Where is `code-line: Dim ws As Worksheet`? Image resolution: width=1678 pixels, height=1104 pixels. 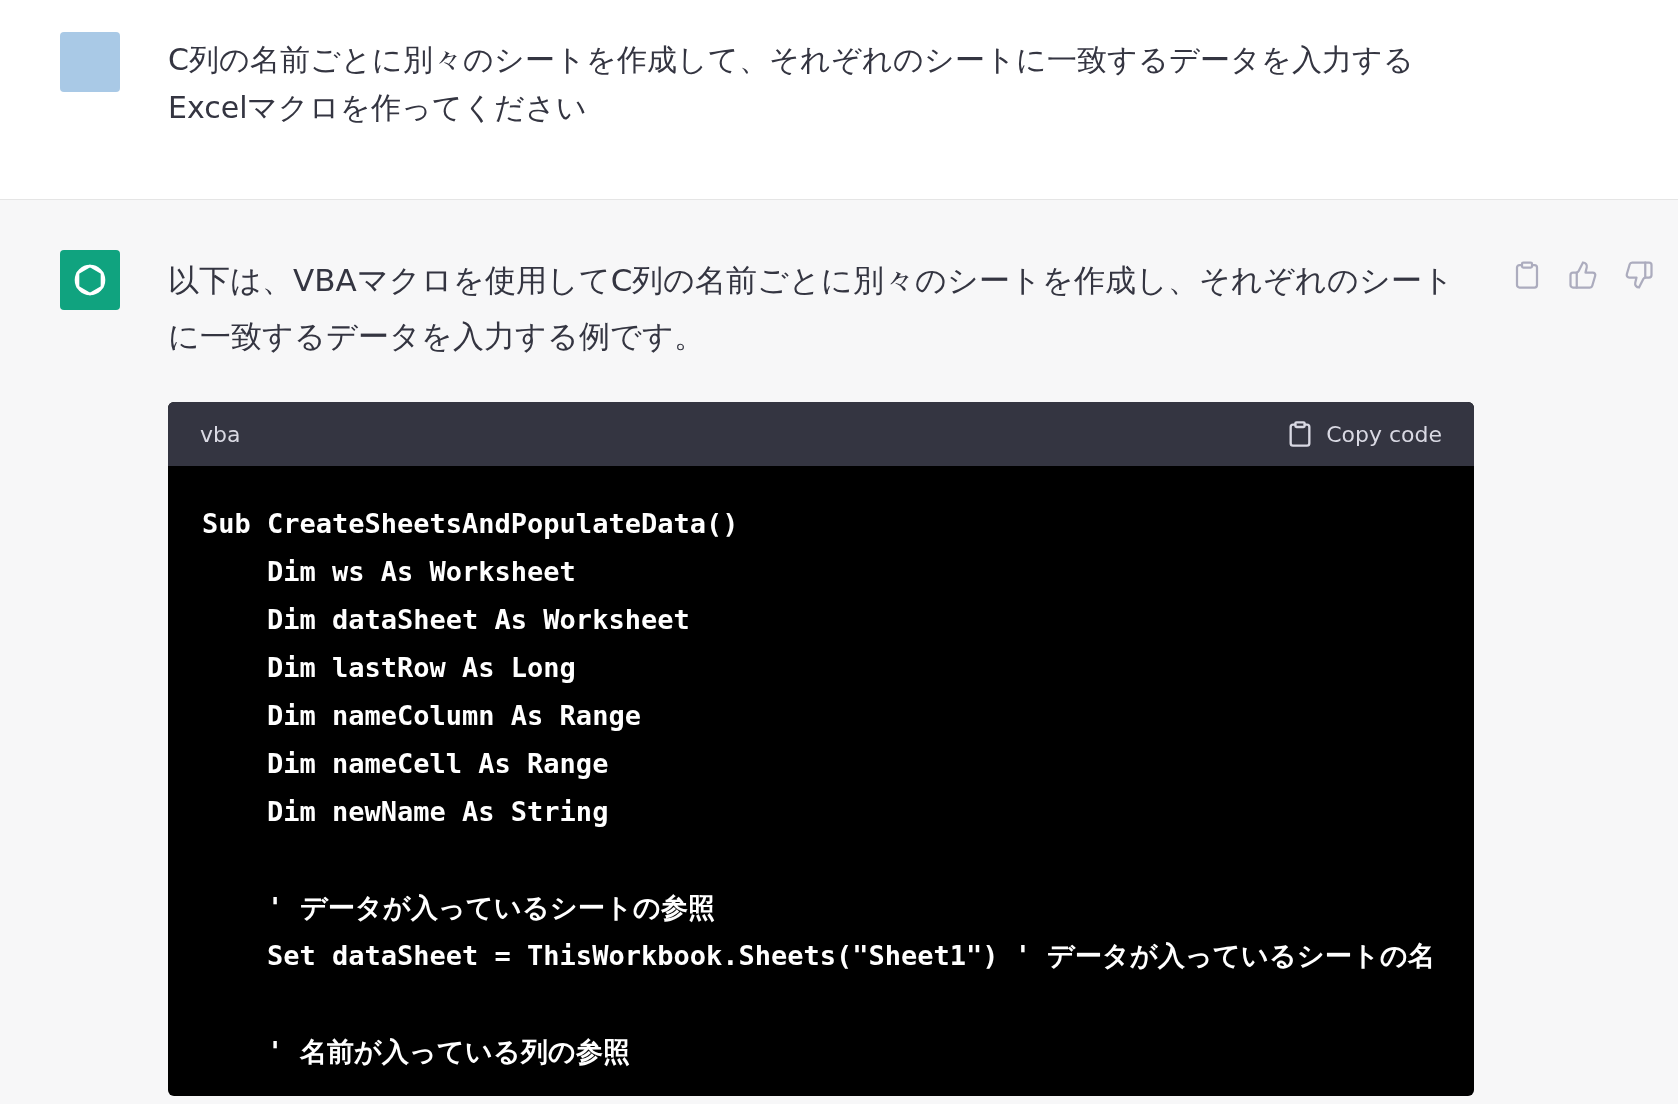 code-line: Dim ws As Worksheet is located at coordinates (421, 572).